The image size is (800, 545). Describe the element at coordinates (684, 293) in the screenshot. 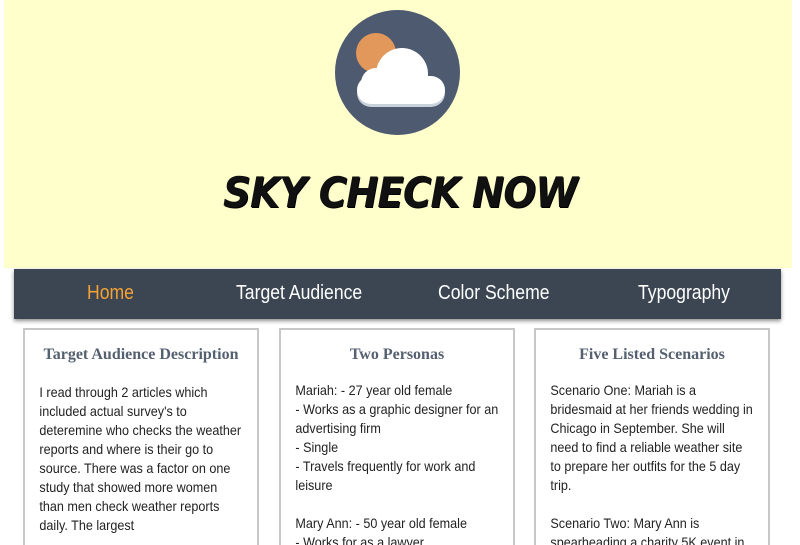

I see `nav-item-typography: Typography` at that location.